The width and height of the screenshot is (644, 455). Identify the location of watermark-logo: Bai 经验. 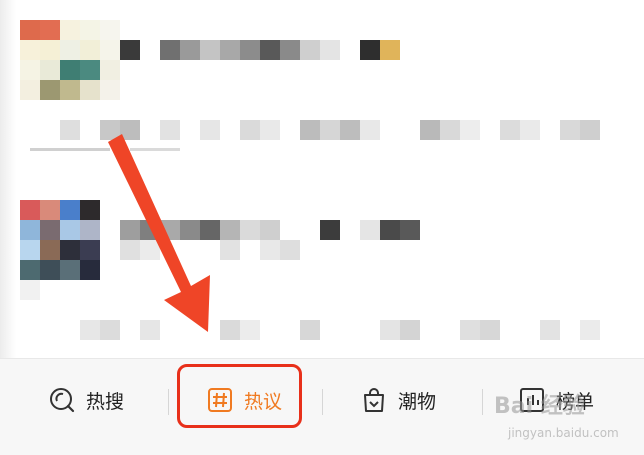
(539, 406).